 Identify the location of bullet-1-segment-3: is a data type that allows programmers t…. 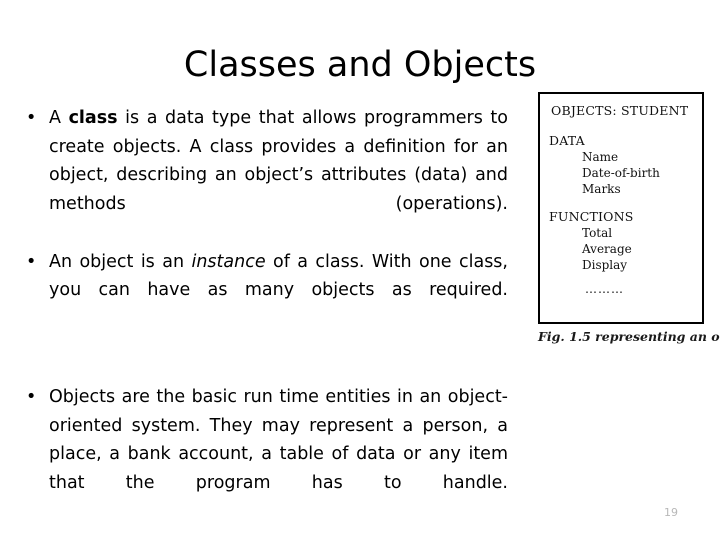
(278, 161).